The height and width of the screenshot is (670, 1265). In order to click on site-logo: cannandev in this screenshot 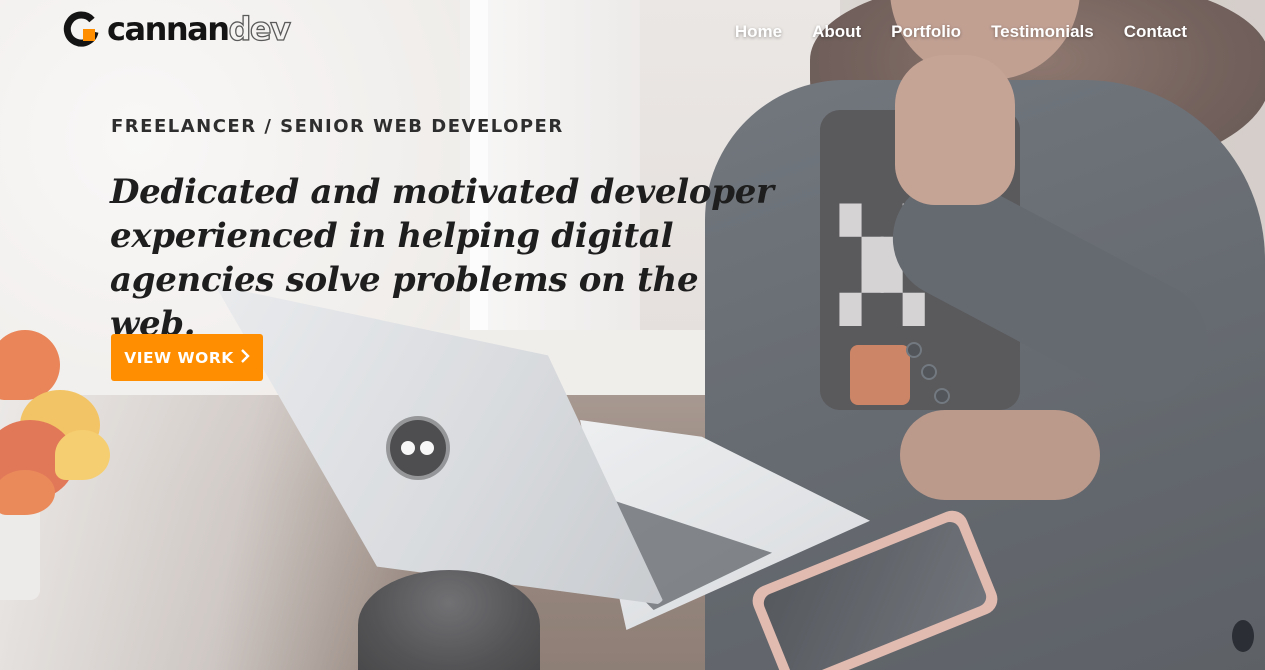, I will do `click(177, 29)`.